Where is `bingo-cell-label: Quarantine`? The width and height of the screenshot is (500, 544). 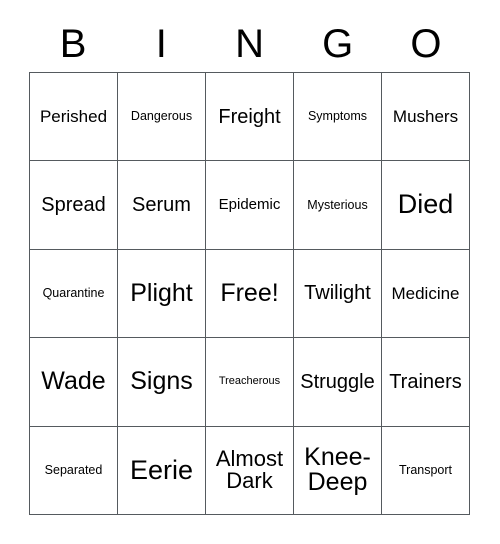 bingo-cell-label: Quarantine is located at coordinates (73, 293).